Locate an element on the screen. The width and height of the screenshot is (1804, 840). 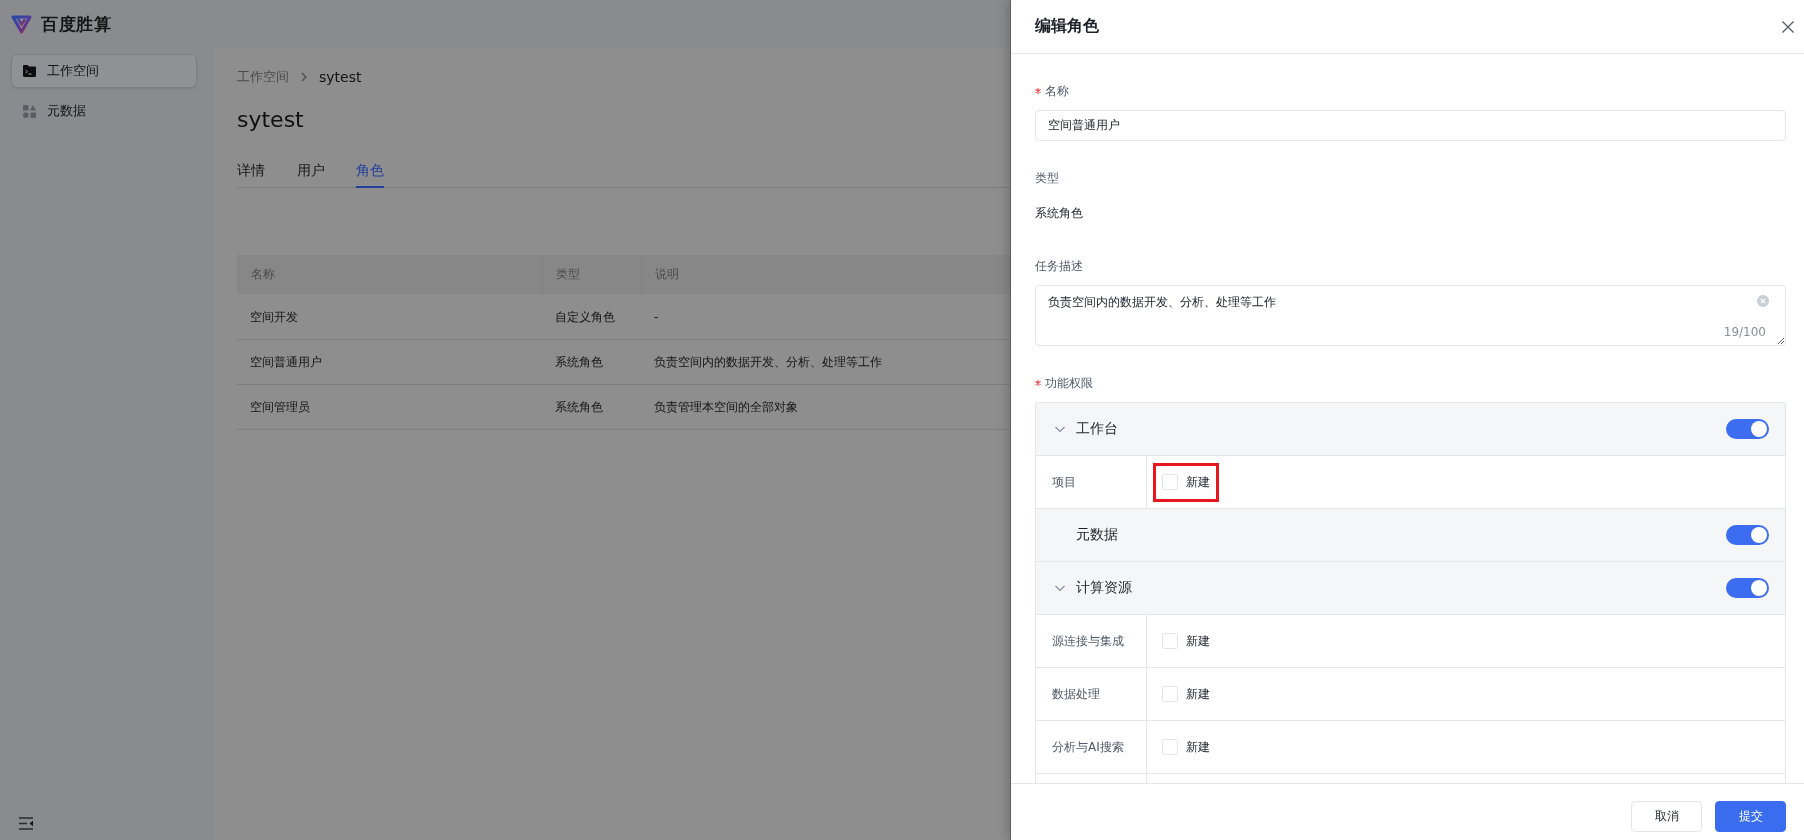
table-cell-text: 空间管理员 is located at coordinates (279, 407).